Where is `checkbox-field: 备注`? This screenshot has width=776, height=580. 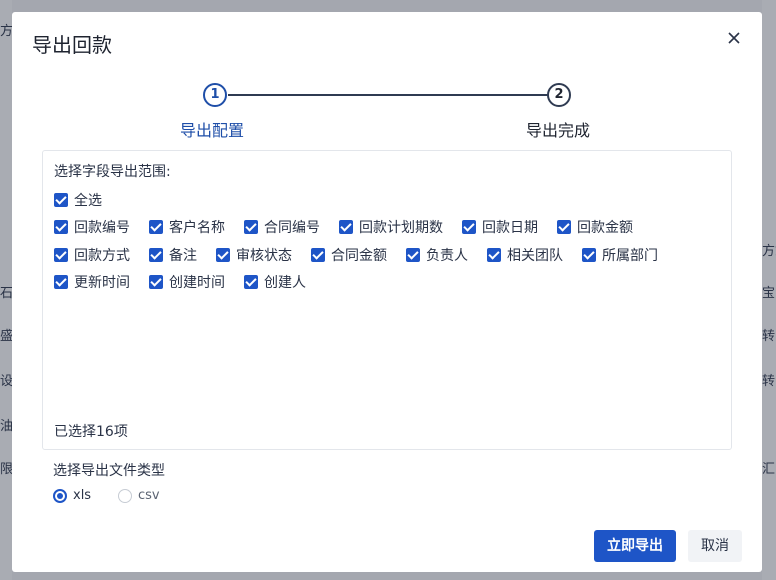
checkbox-field: 备注 is located at coordinates (173, 255).